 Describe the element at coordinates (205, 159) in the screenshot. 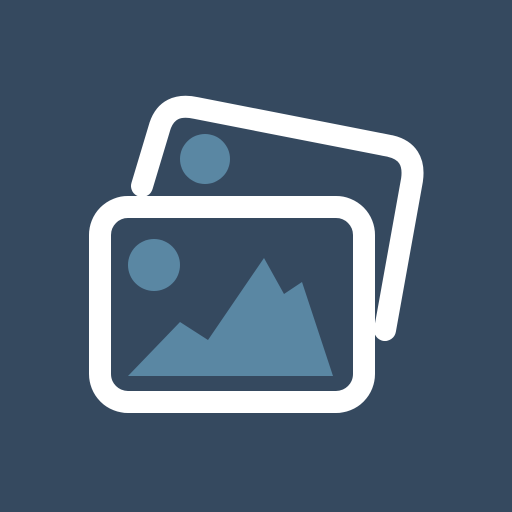

I see `back-photo-sun-icon` at that location.